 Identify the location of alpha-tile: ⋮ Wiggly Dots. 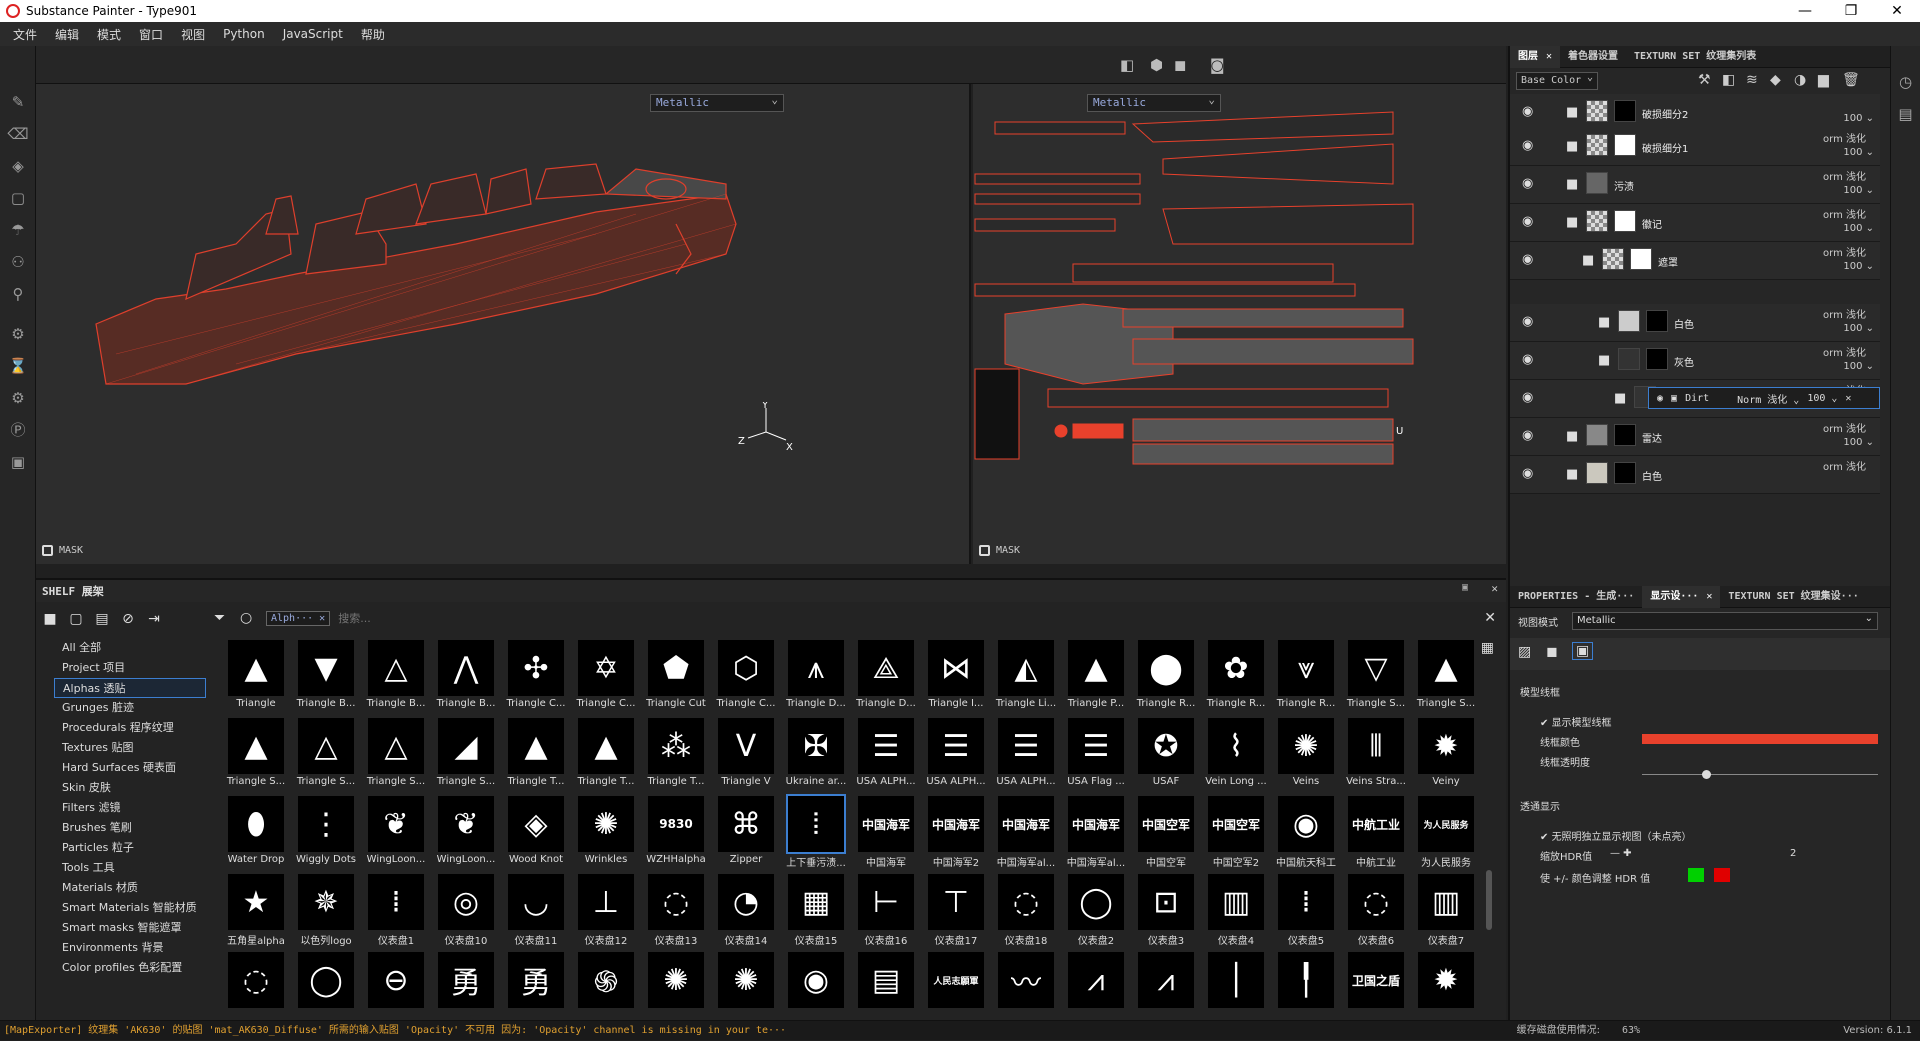
(326, 833).